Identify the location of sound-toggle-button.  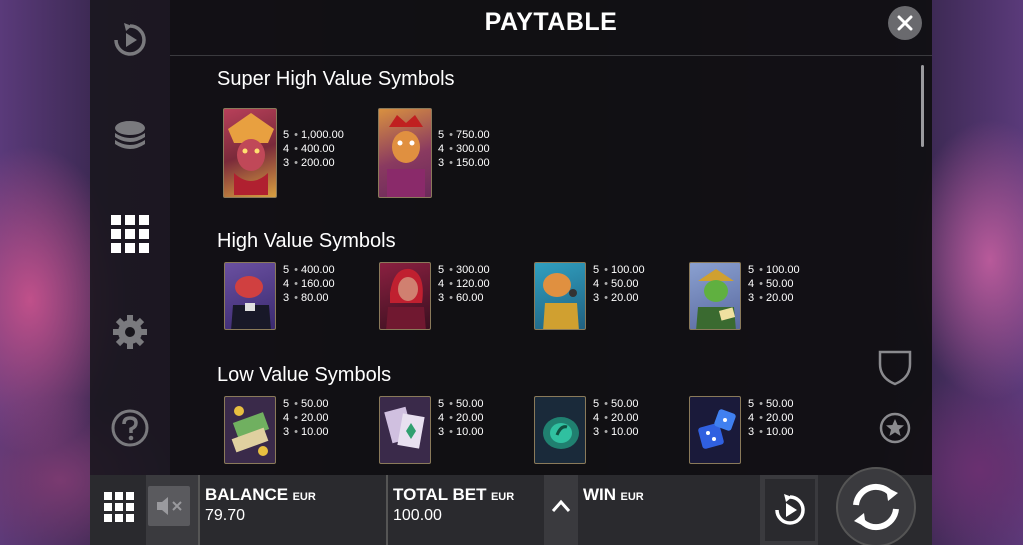
(172, 510).